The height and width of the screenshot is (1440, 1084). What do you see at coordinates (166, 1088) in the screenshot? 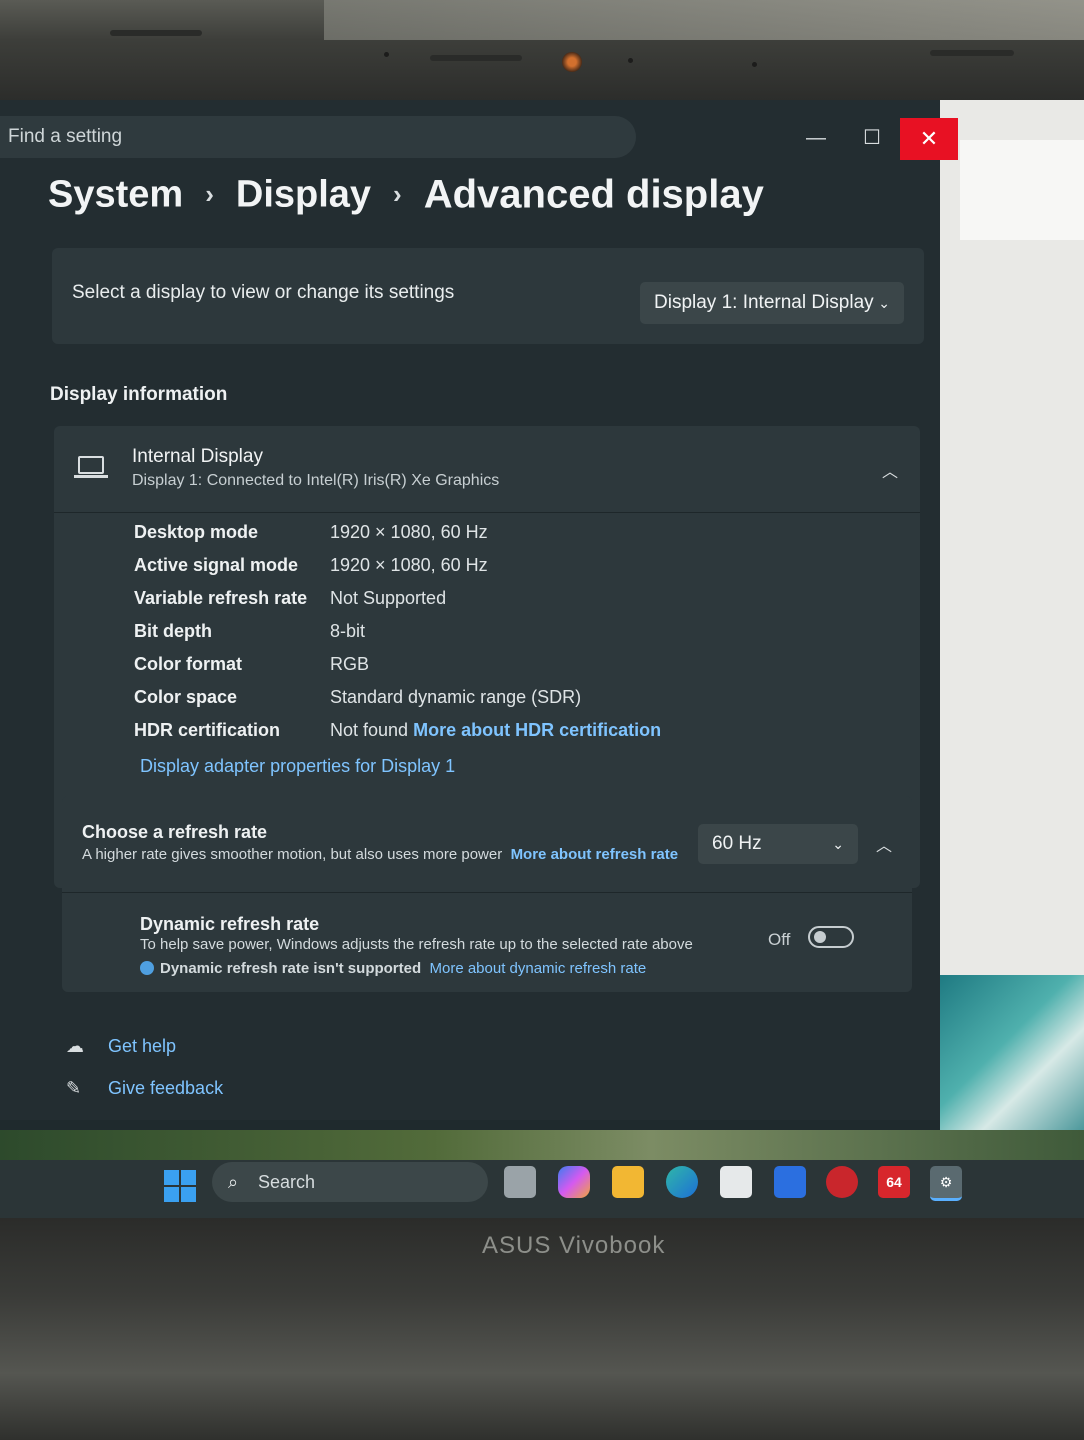
I see `give-feedback-label: Give feedback` at bounding box center [166, 1088].